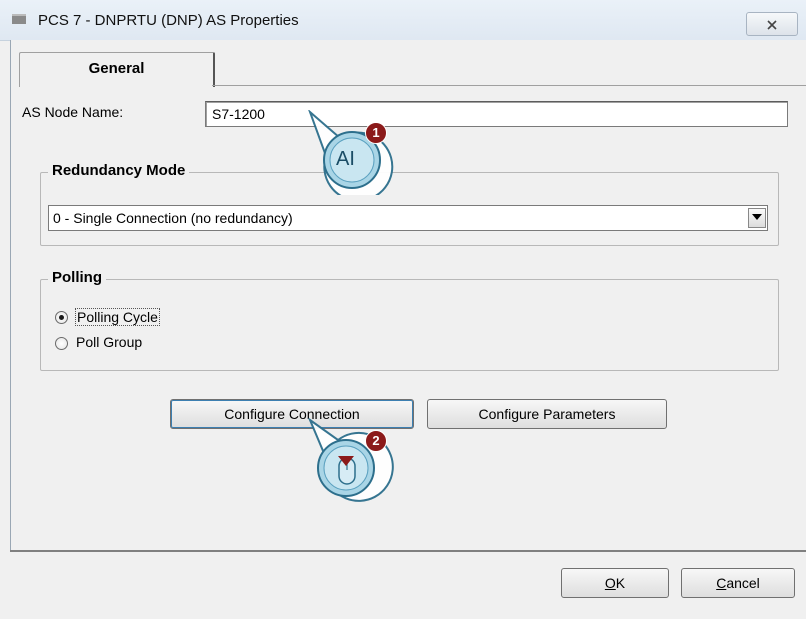 This screenshot has height=619, width=806. I want to click on polling-label: Polling, so click(77, 277).